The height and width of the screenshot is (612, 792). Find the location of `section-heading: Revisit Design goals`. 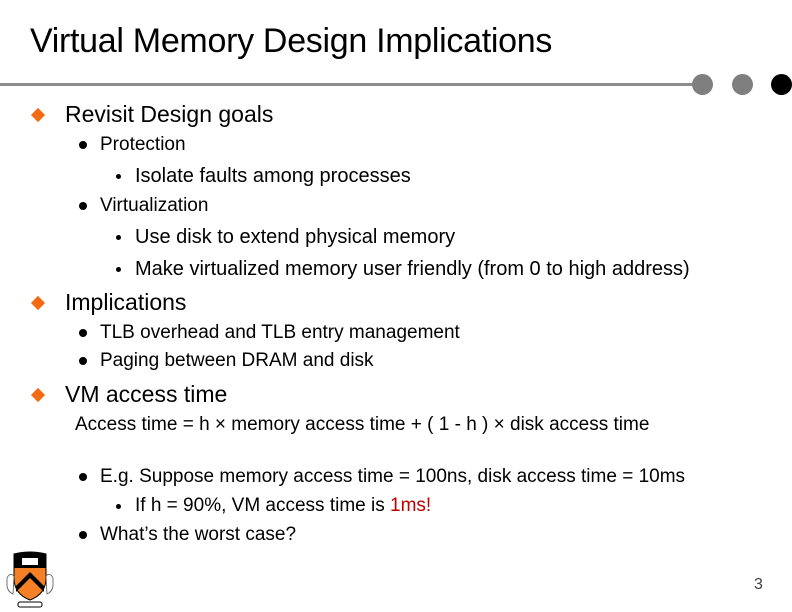

section-heading: Revisit Design goals is located at coordinates (169, 114).